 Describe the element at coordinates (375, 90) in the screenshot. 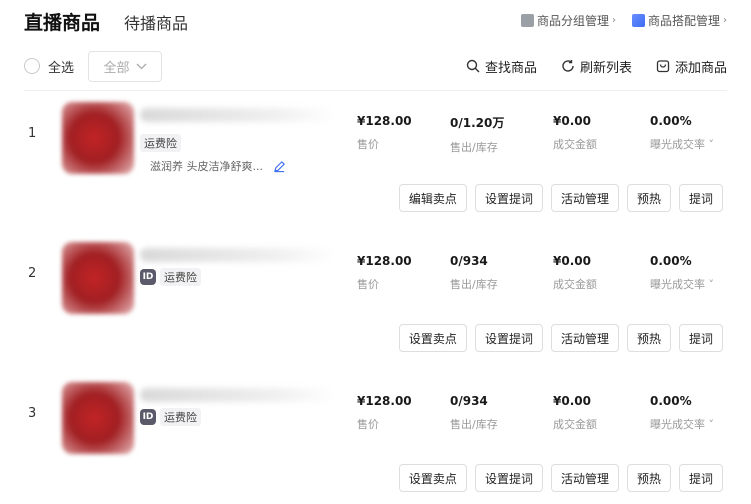

I see `divider` at that location.